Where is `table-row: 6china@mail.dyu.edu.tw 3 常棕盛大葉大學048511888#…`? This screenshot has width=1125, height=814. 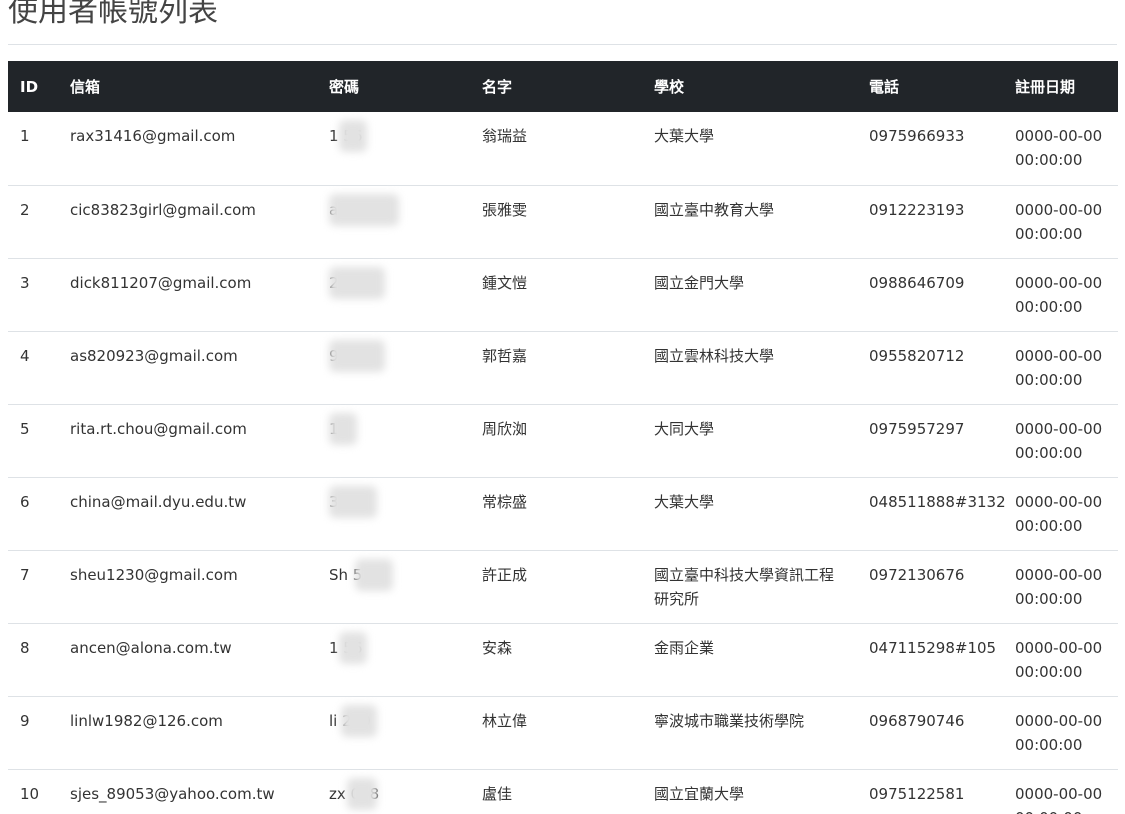 table-row: 6china@mail.dyu.edu.tw 3 常棕盛大葉大學048511888#… is located at coordinates (563, 514).